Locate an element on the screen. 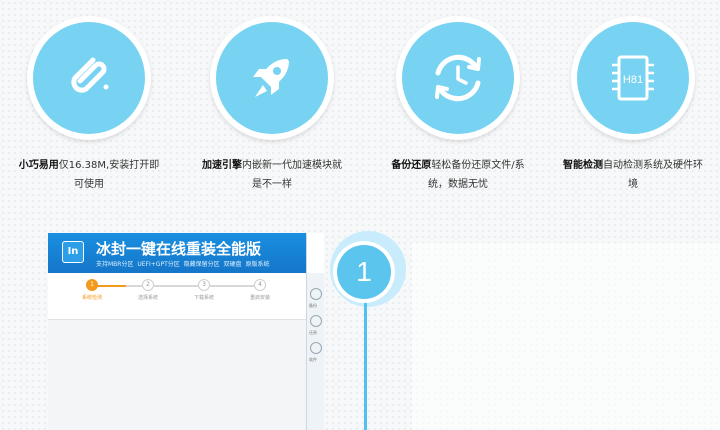 This screenshot has height=430, width=720. step-number: 3 is located at coordinates (204, 285).